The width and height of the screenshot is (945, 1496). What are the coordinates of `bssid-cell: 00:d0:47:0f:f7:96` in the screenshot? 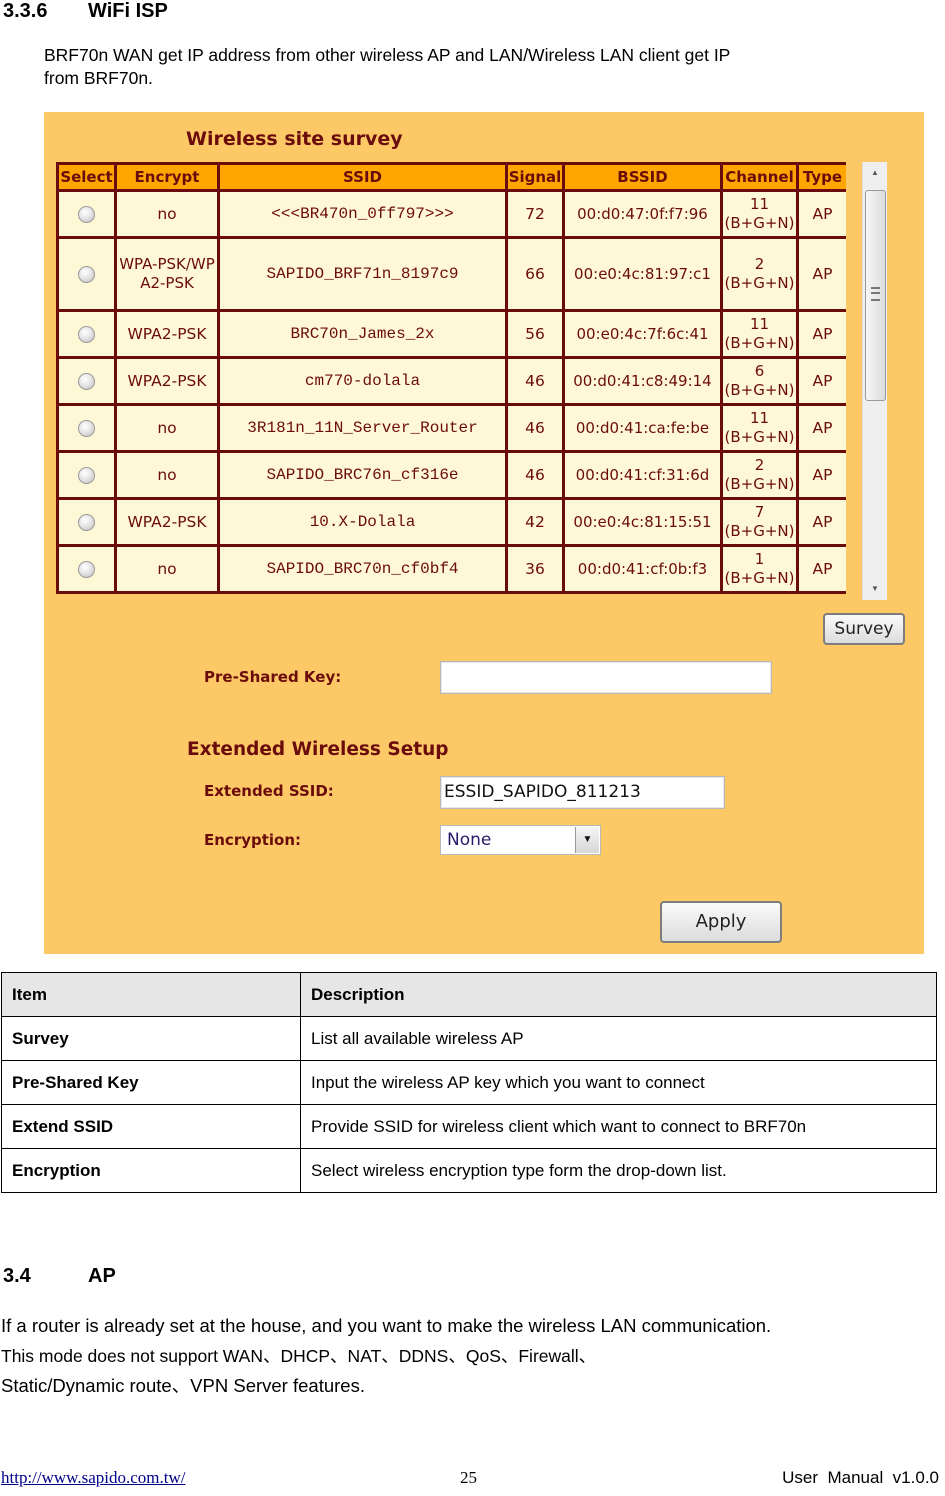 It's located at (642, 214).